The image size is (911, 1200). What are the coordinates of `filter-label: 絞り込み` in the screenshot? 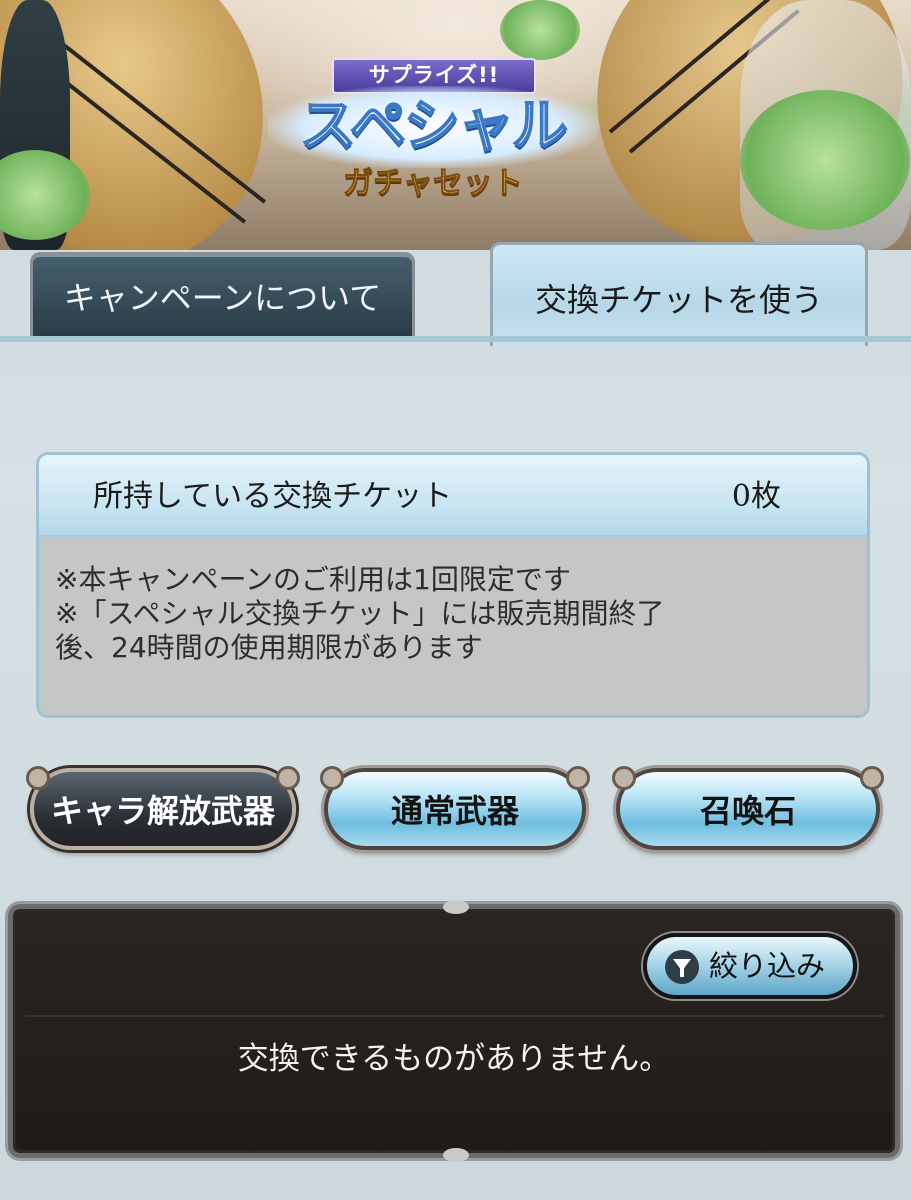 It's located at (767, 966).